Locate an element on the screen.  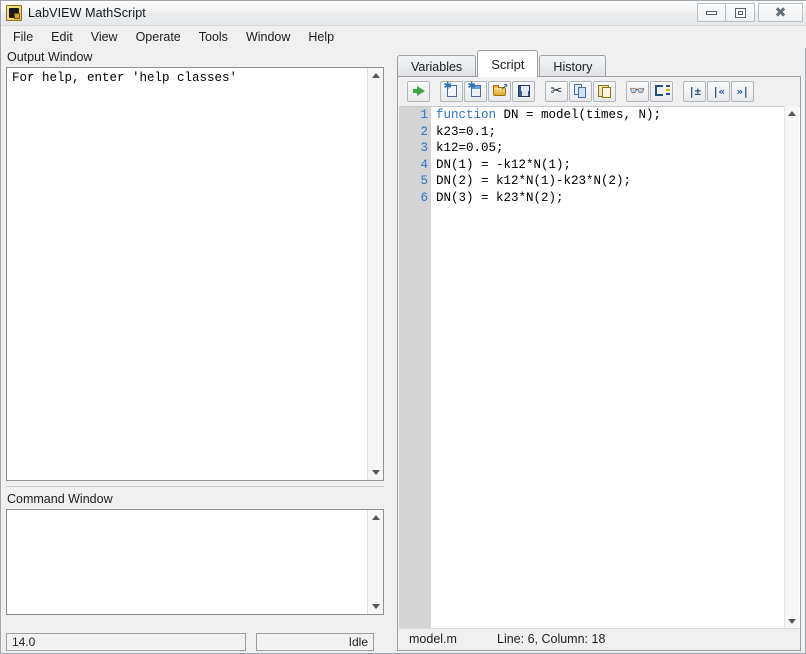
line-number: 2 is located at coordinates (424, 131).